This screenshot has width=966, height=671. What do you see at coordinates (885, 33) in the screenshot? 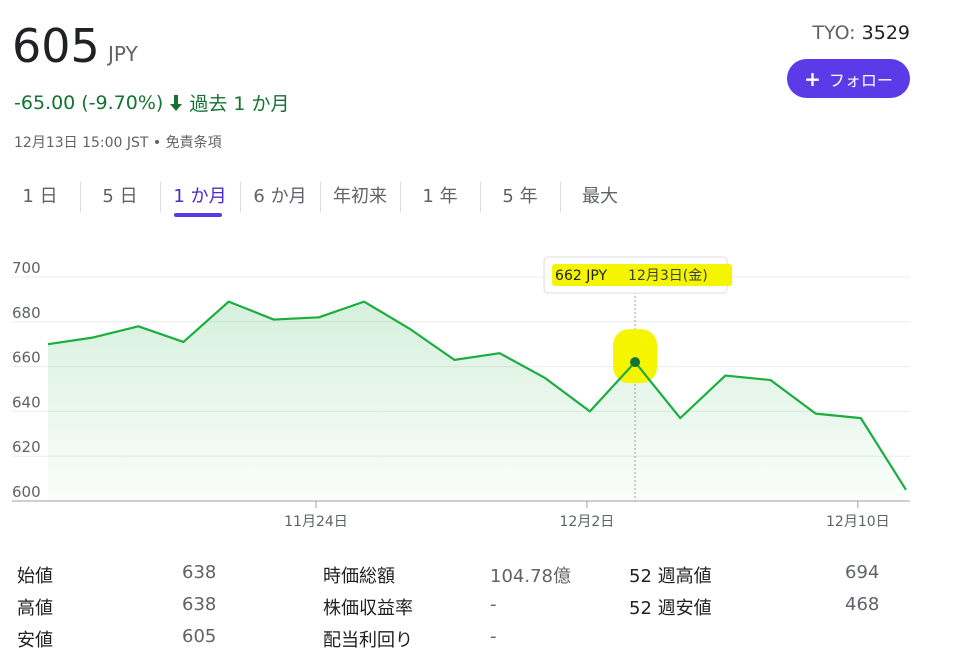
I see `symbol-code: 3529` at bounding box center [885, 33].